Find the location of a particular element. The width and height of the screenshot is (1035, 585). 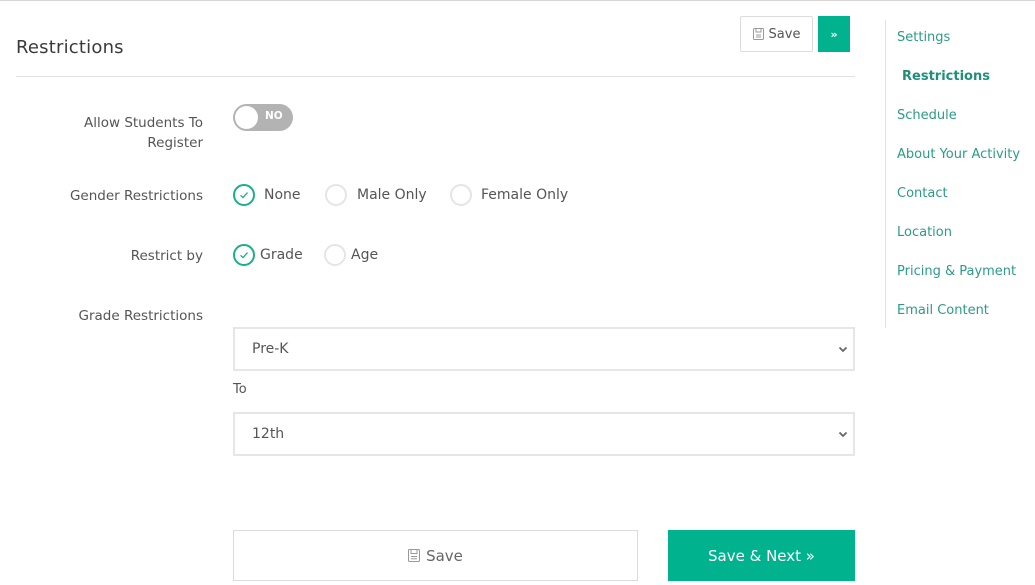

grade-to-value: 12th is located at coordinates (268, 434).